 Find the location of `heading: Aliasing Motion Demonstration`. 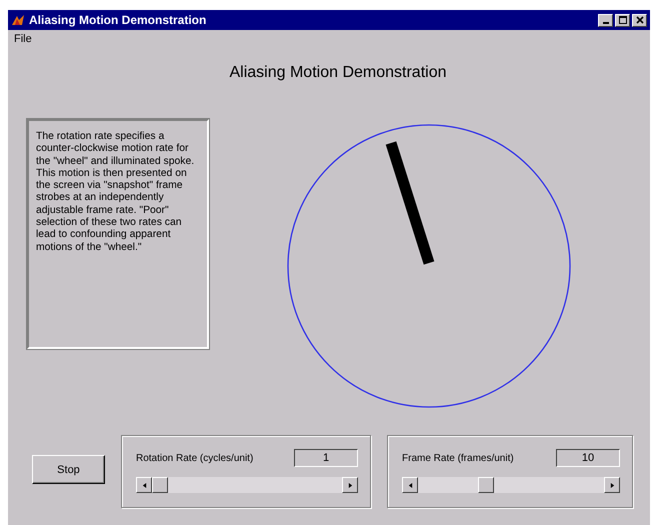

heading: Aliasing Motion Demonstration is located at coordinates (337, 73).